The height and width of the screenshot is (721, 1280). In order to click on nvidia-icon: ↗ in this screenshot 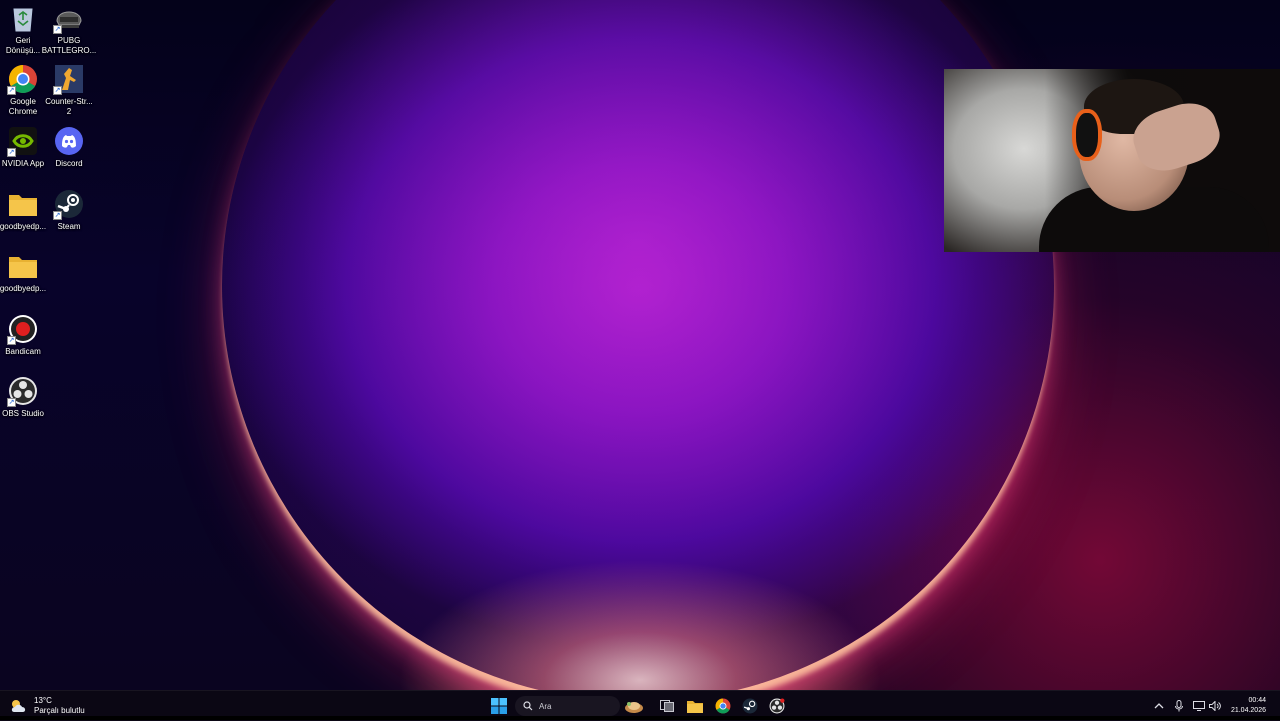, I will do `click(23, 141)`.